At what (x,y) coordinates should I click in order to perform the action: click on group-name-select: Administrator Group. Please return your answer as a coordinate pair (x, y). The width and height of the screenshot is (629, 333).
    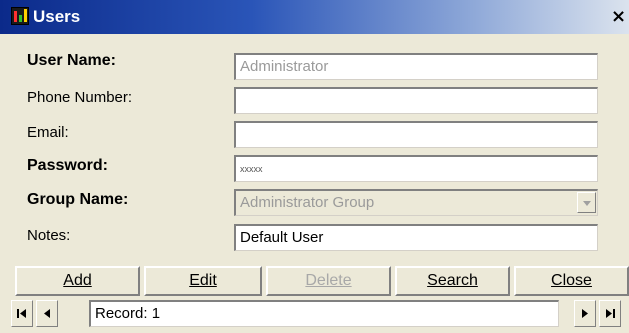
    Looking at the image, I should click on (416, 202).